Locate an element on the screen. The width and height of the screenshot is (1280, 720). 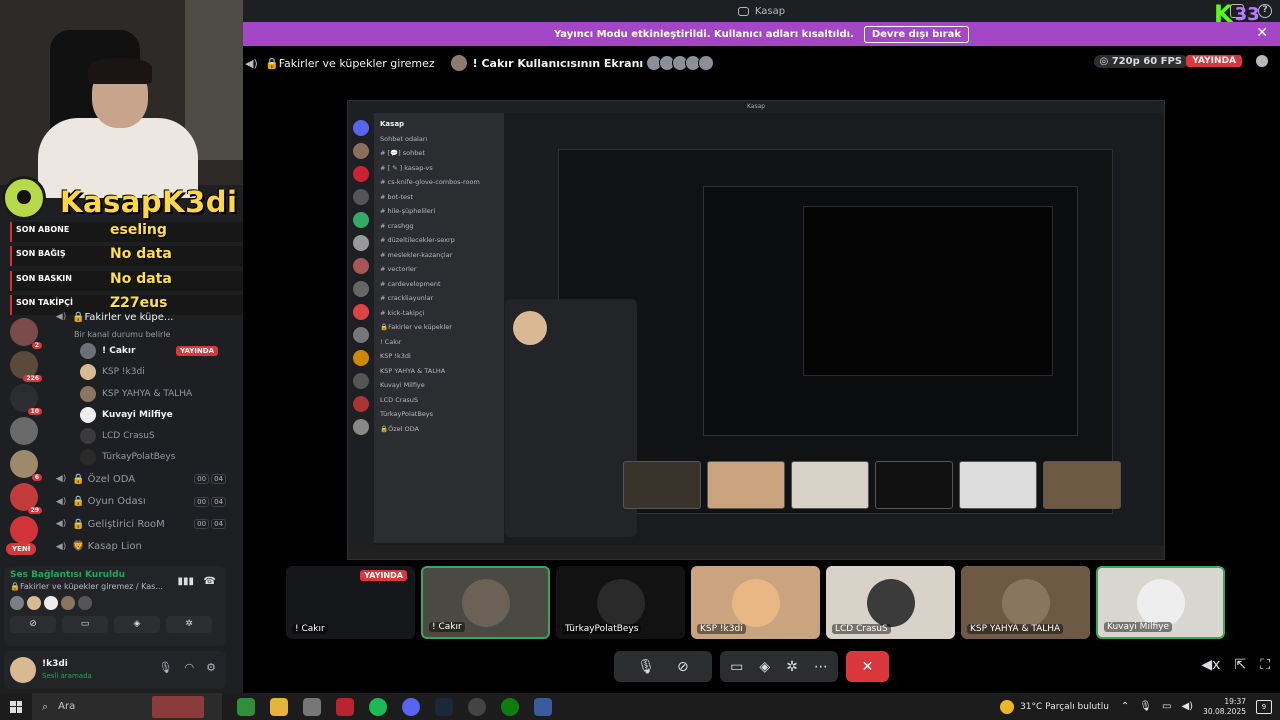
user-avatar is located at coordinates (23, 670).